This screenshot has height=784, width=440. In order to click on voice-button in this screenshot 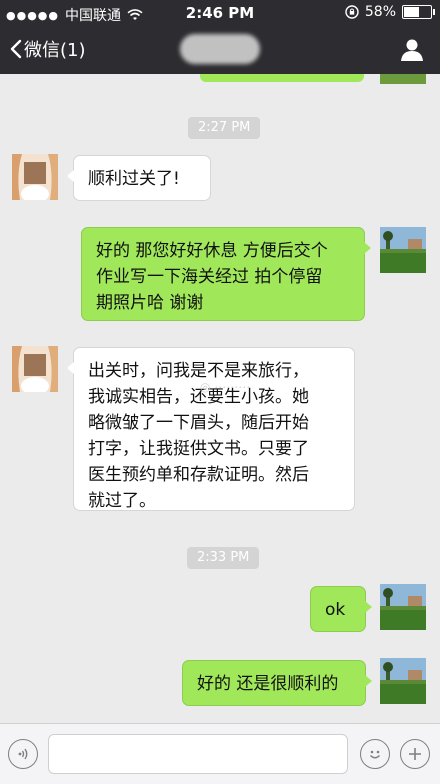, I will do `click(23, 754)`.